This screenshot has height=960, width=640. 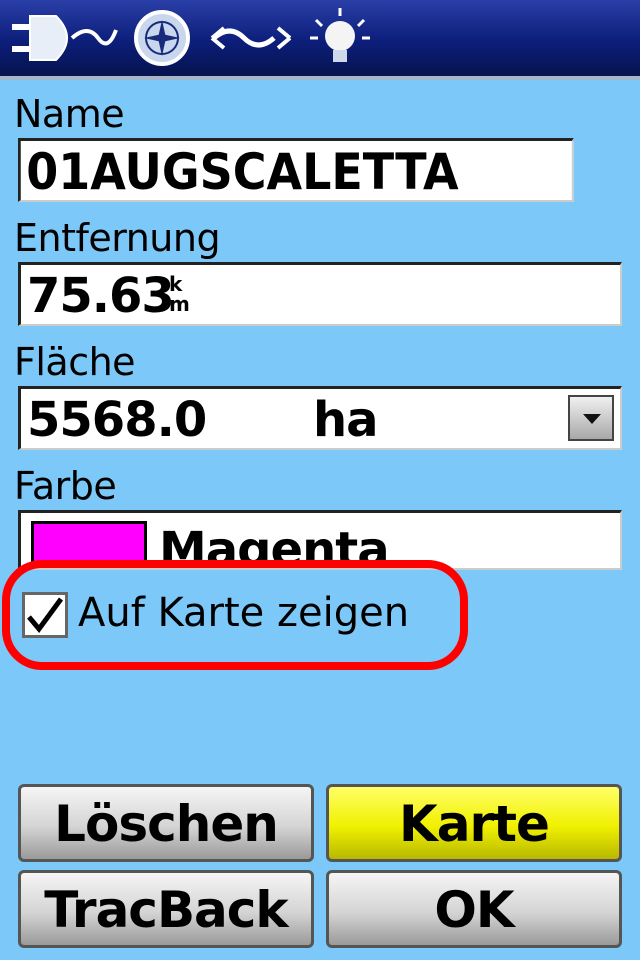 I want to click on red-highlight-annotation, so click(x=235, y=615).